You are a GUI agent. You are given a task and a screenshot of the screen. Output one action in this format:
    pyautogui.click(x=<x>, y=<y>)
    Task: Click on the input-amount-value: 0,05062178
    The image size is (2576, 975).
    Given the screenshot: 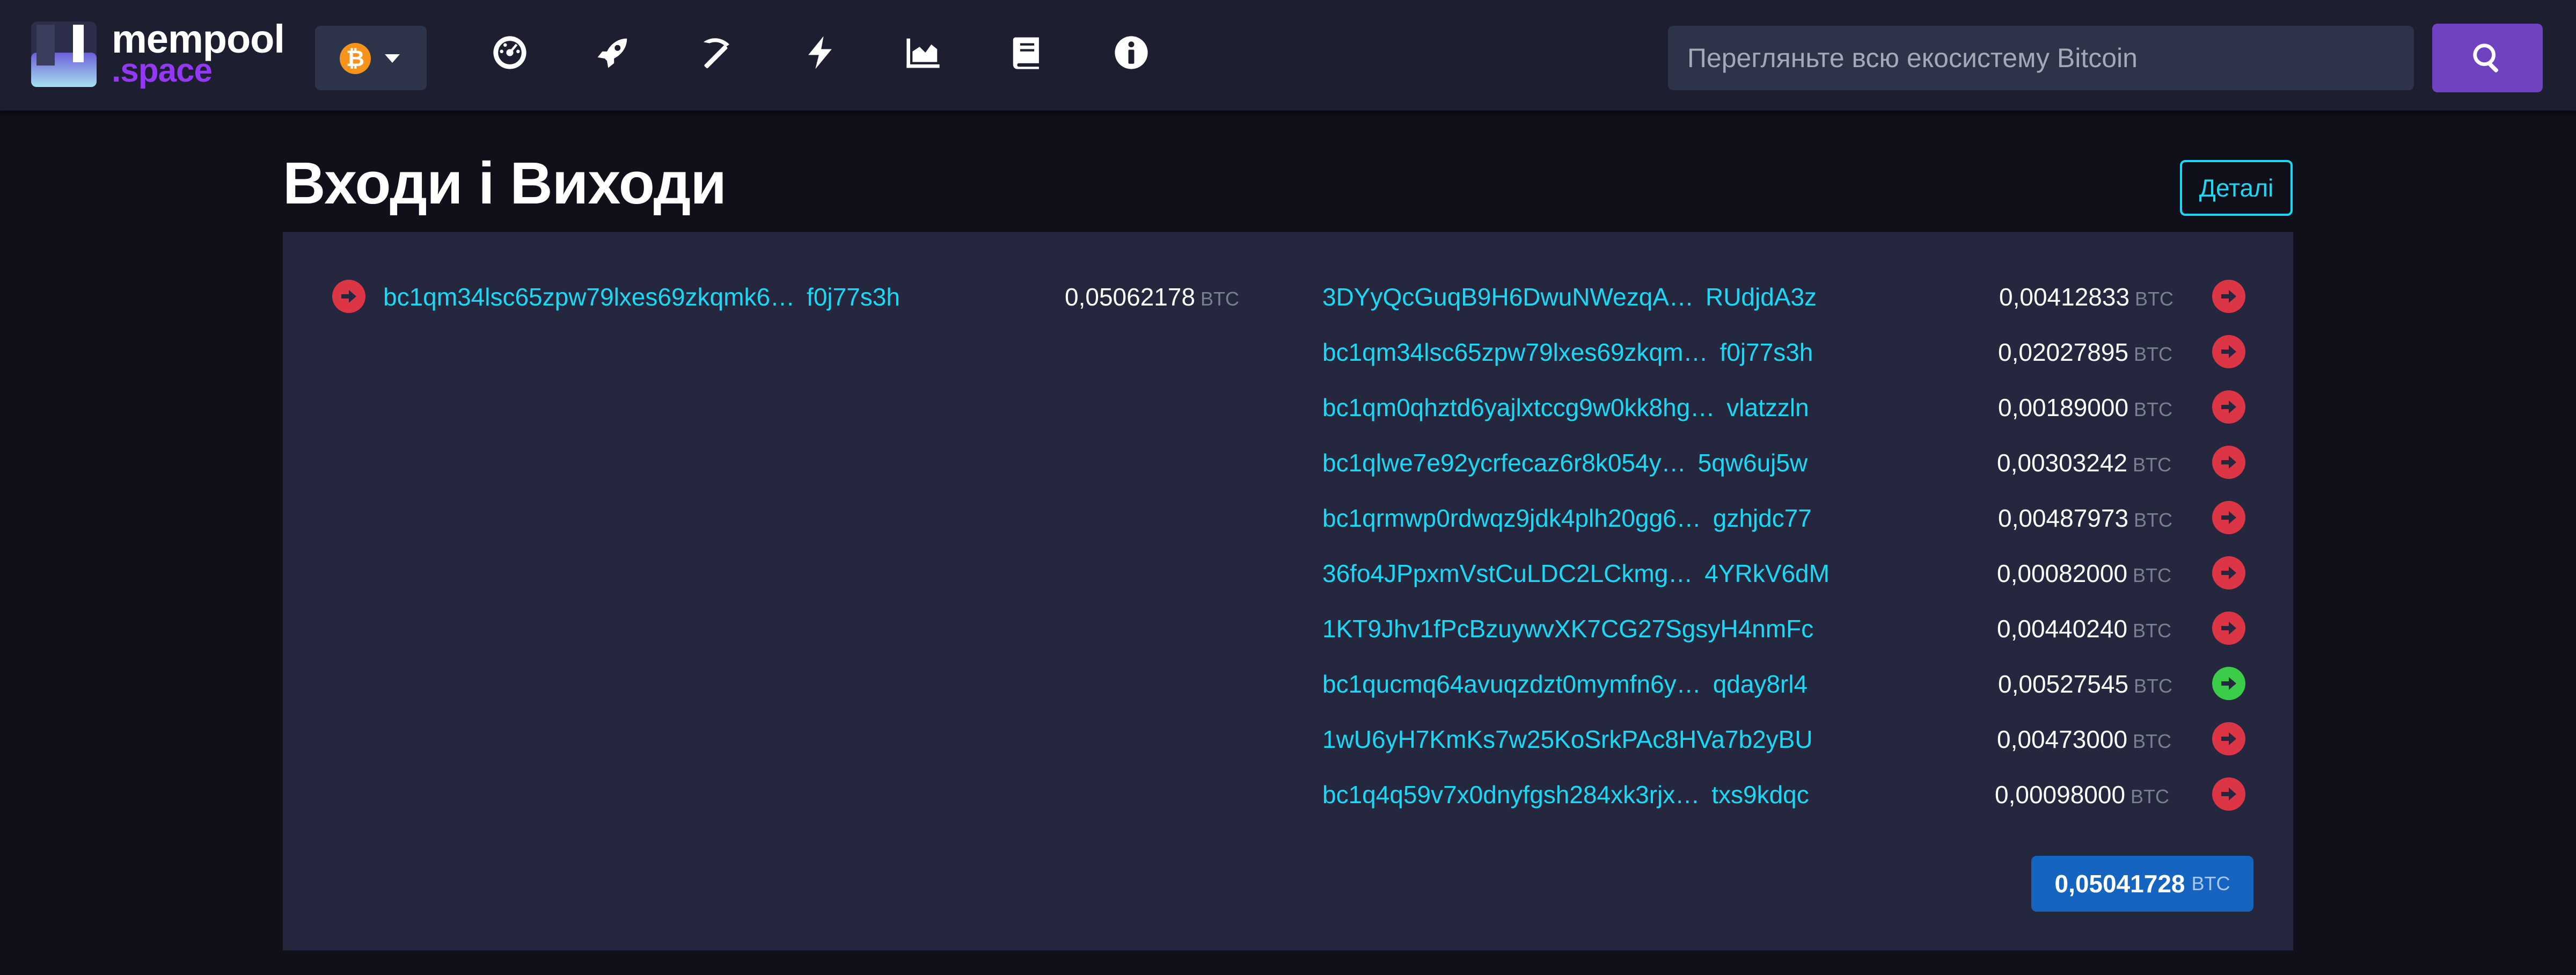 What is the action you would take?
    pyautogui.click(x=1130, y=297)
    